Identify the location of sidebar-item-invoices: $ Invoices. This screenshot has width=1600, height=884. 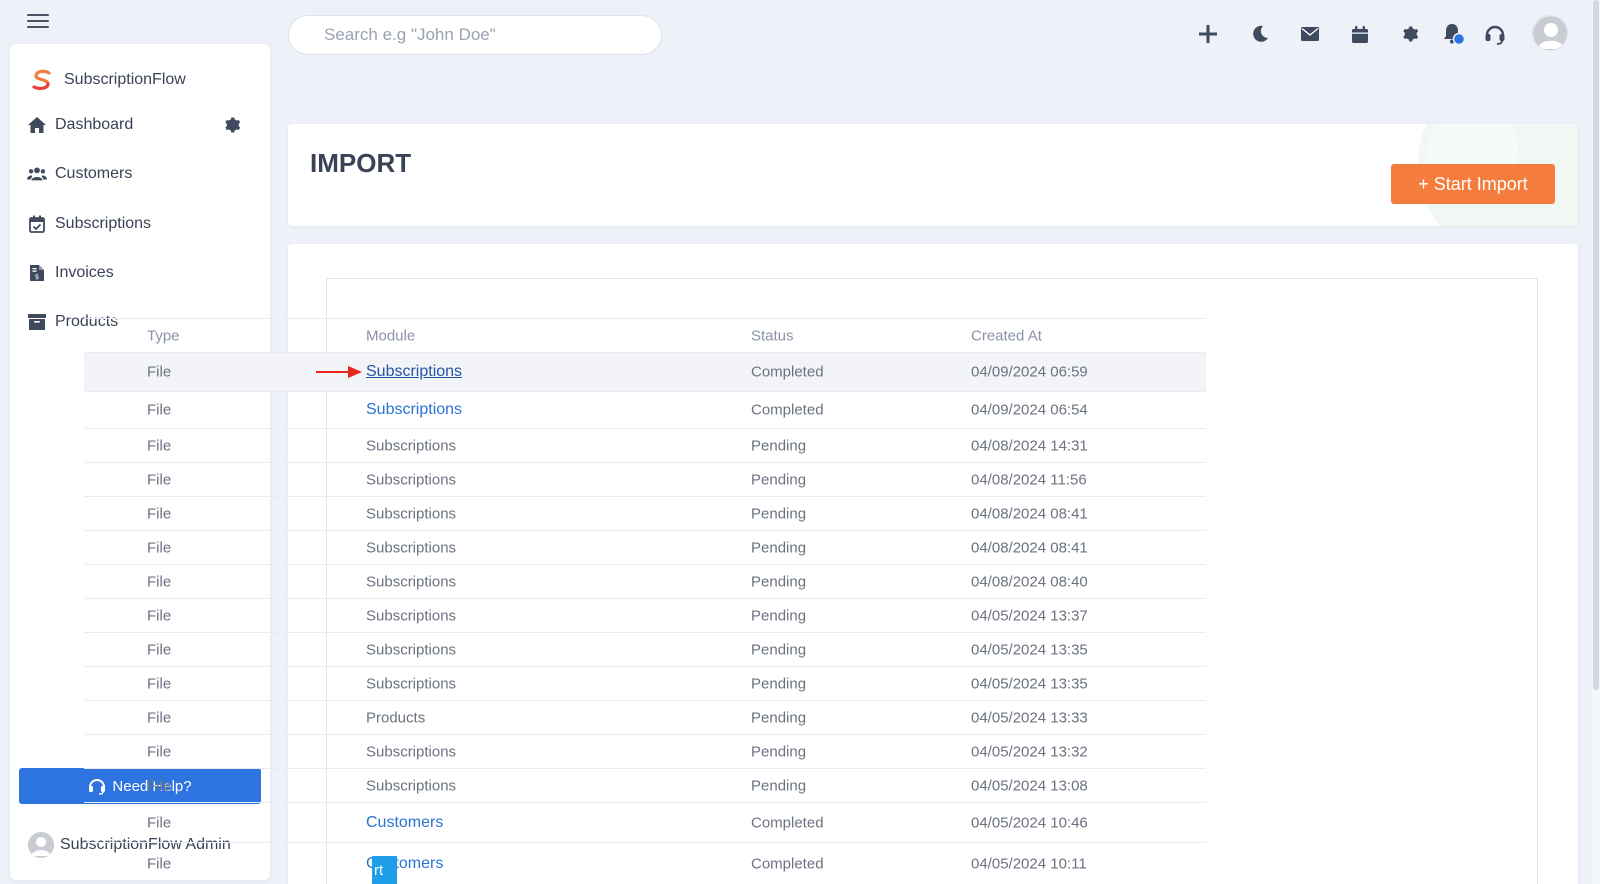
(142, 273).